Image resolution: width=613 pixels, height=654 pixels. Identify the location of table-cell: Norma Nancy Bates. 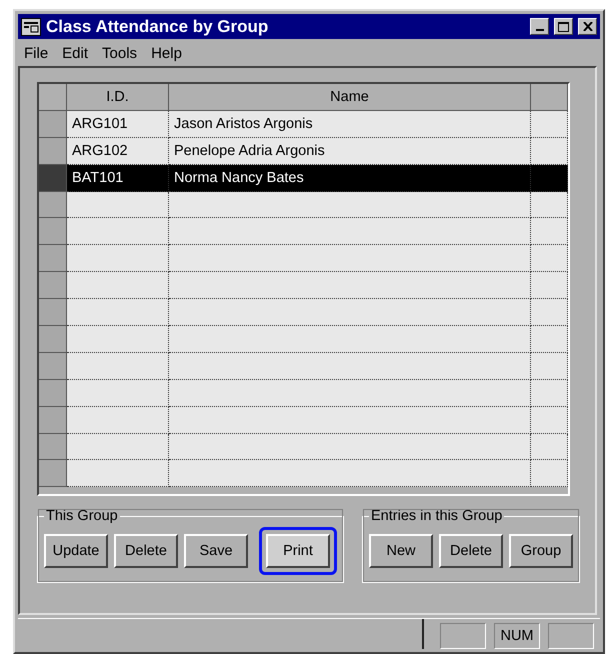
(350, 178).